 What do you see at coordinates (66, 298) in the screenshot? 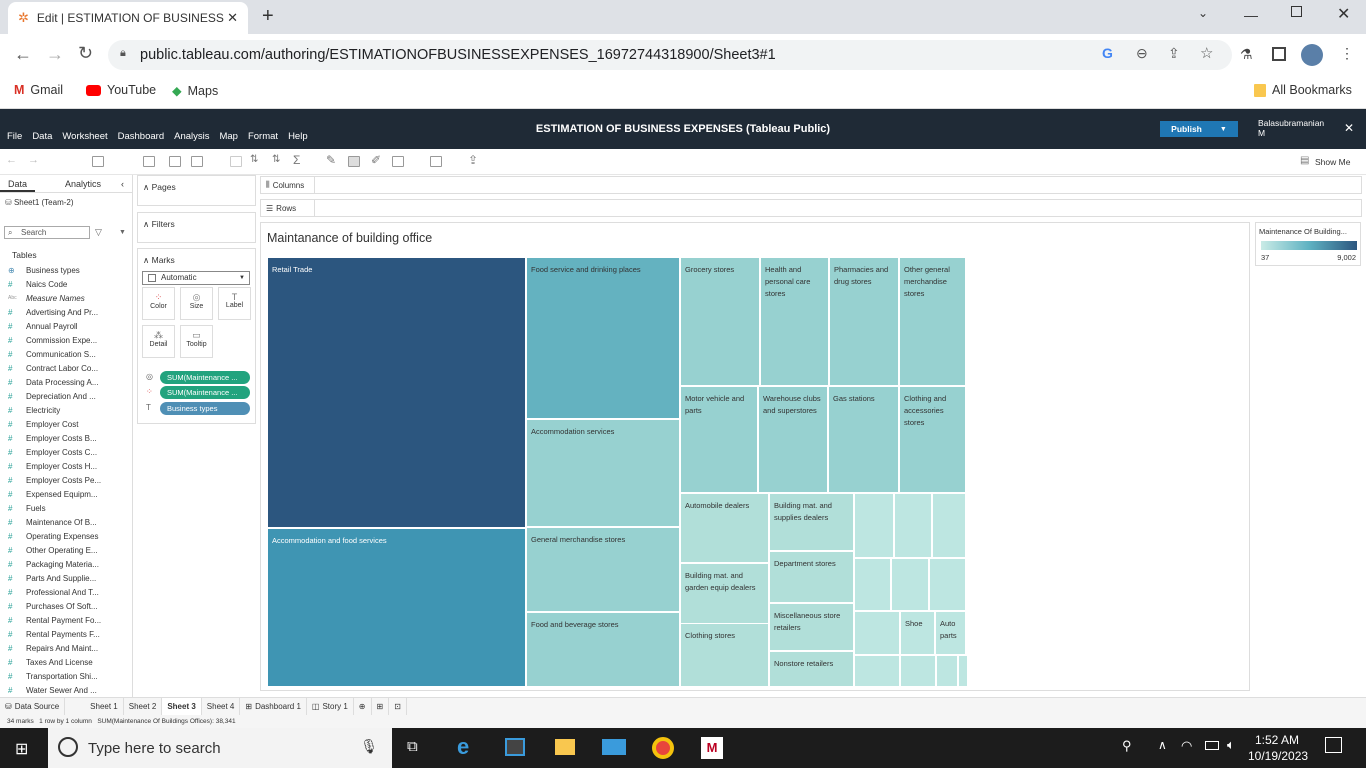
I see `field-item: Abc Measure Names` at bounding box center [66, 298].